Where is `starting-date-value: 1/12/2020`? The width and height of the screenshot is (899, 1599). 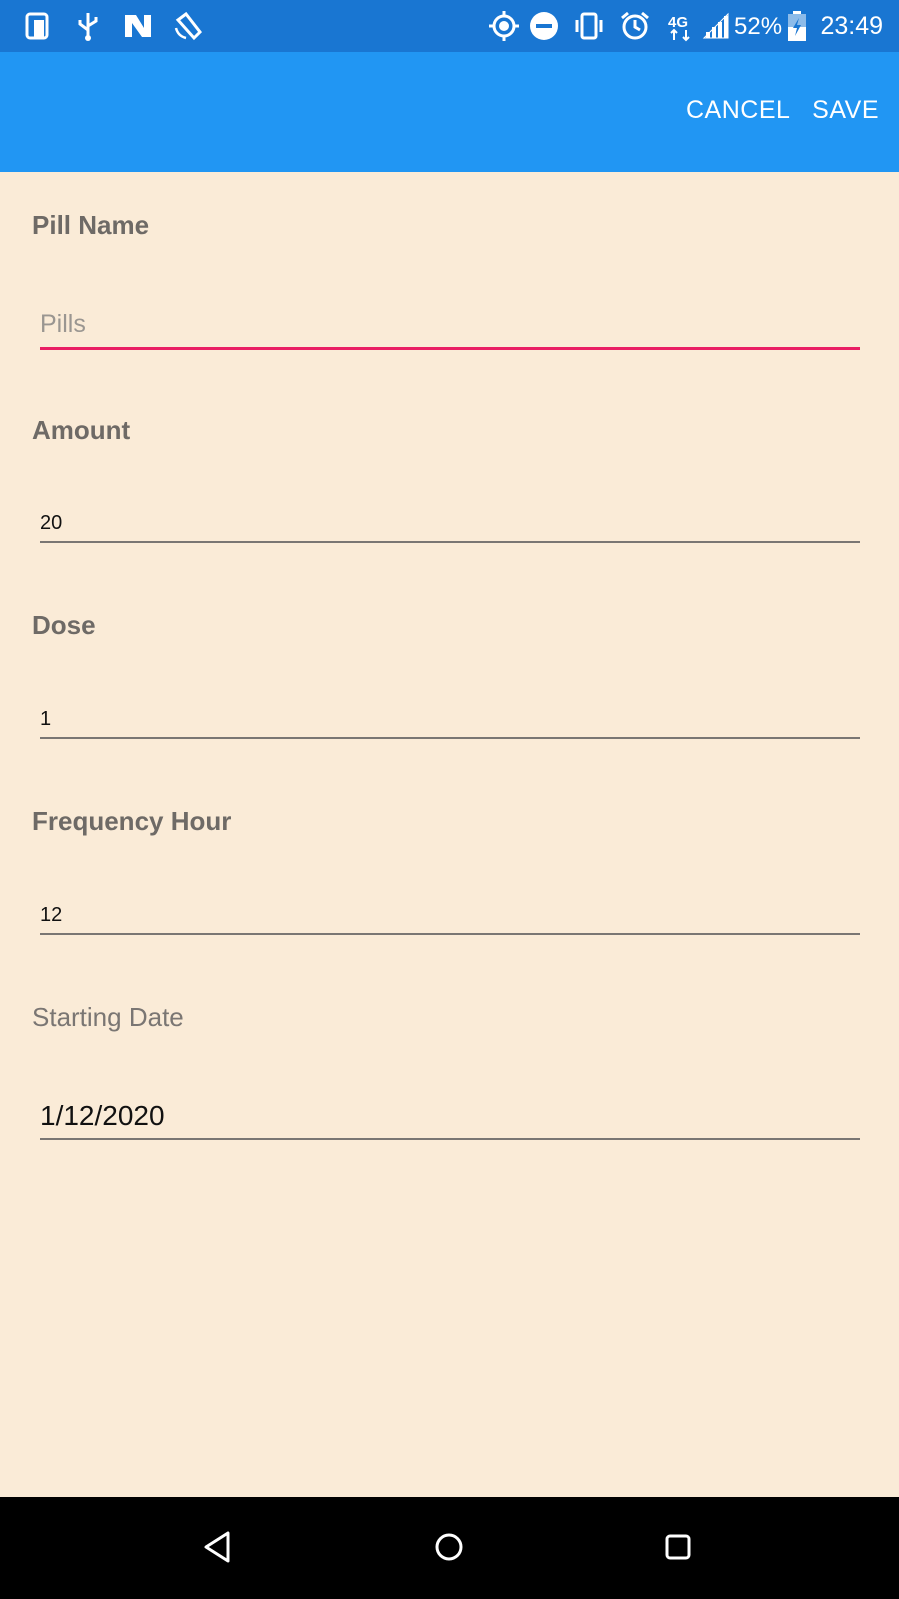
starting-date-value: 1/12/2020 is located at coordinates (102, 1115).